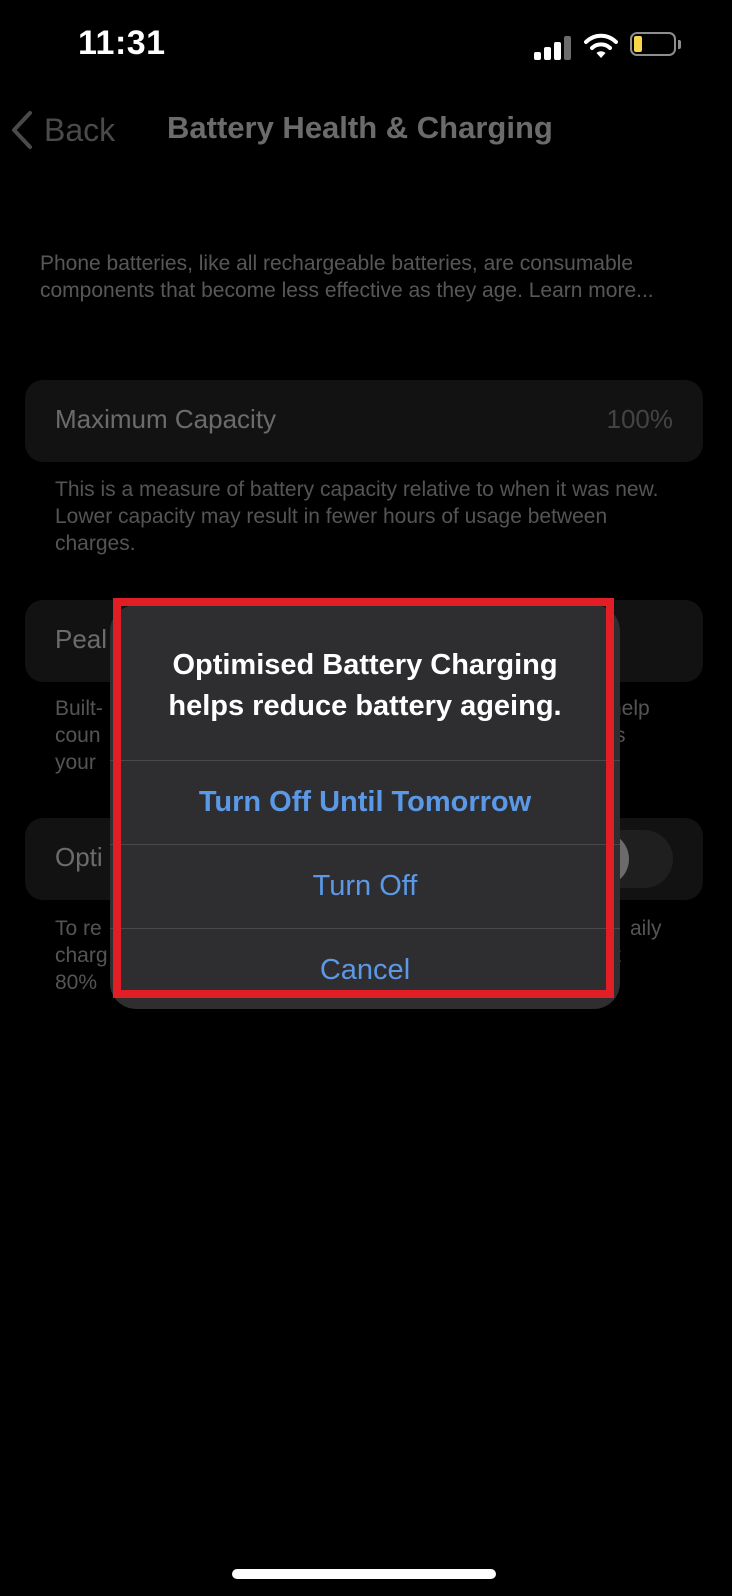 The image size is (732, 1596). I want to click on maximum-capacity-label: Maximum Capacity, so click(166, 419).